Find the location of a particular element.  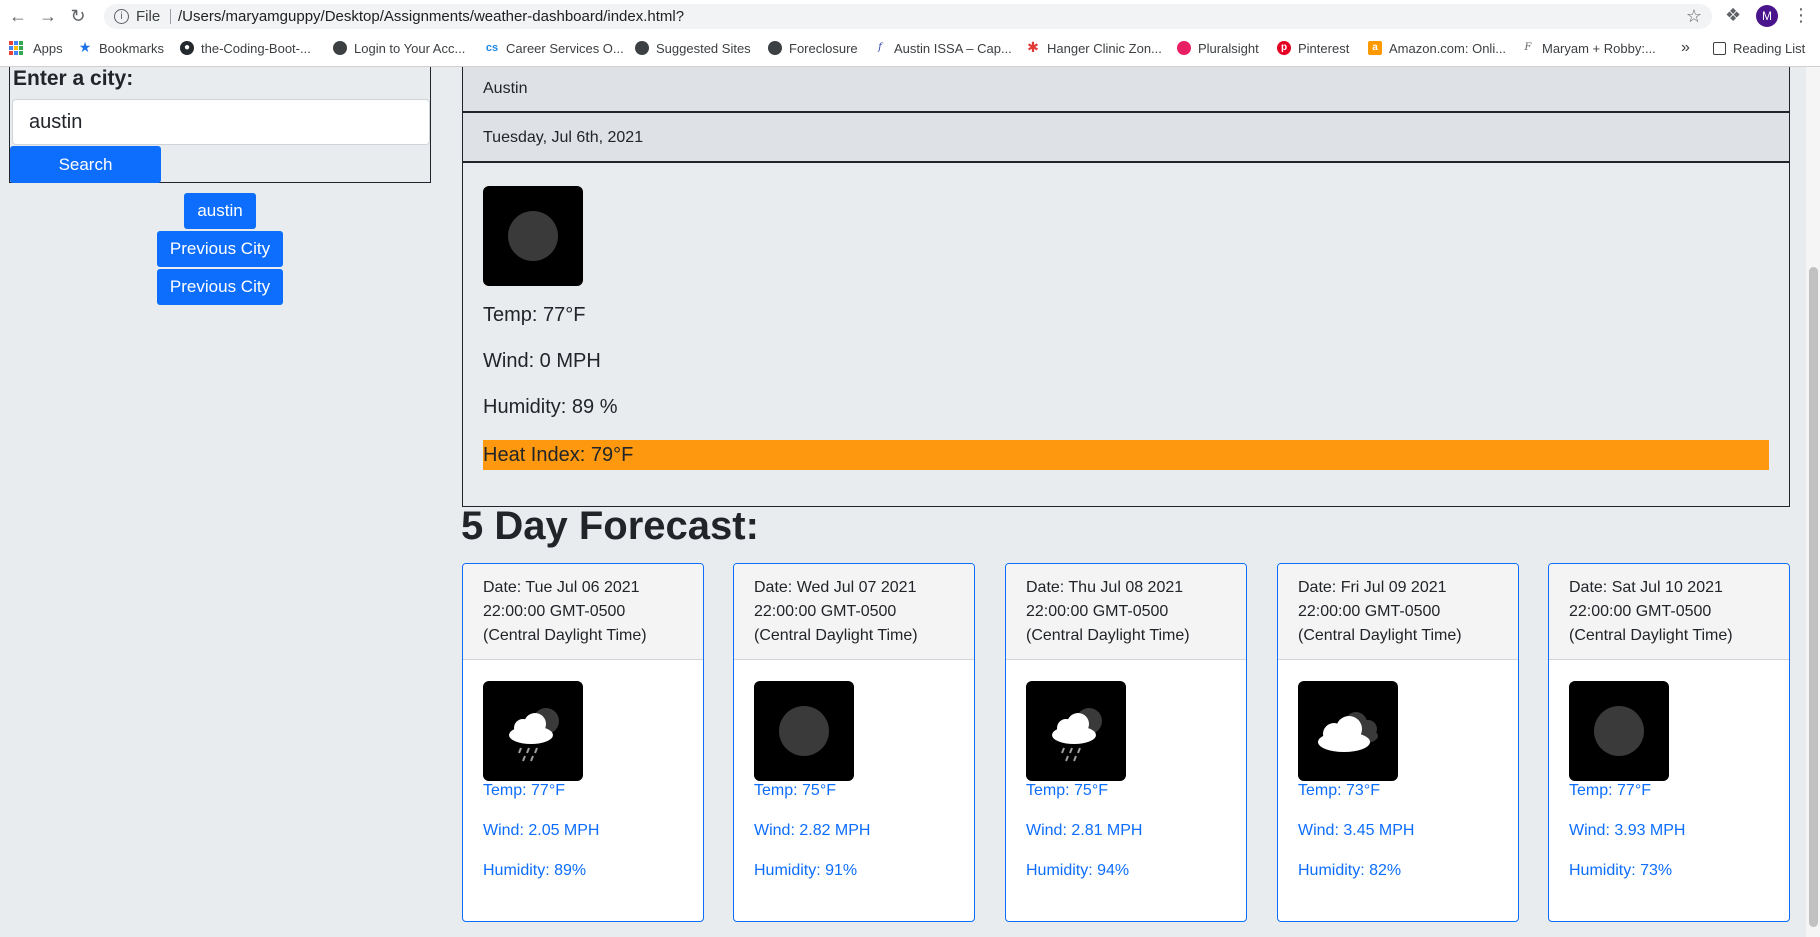

bookmark-label: Bookmarks is located at coordinates (132, 48).